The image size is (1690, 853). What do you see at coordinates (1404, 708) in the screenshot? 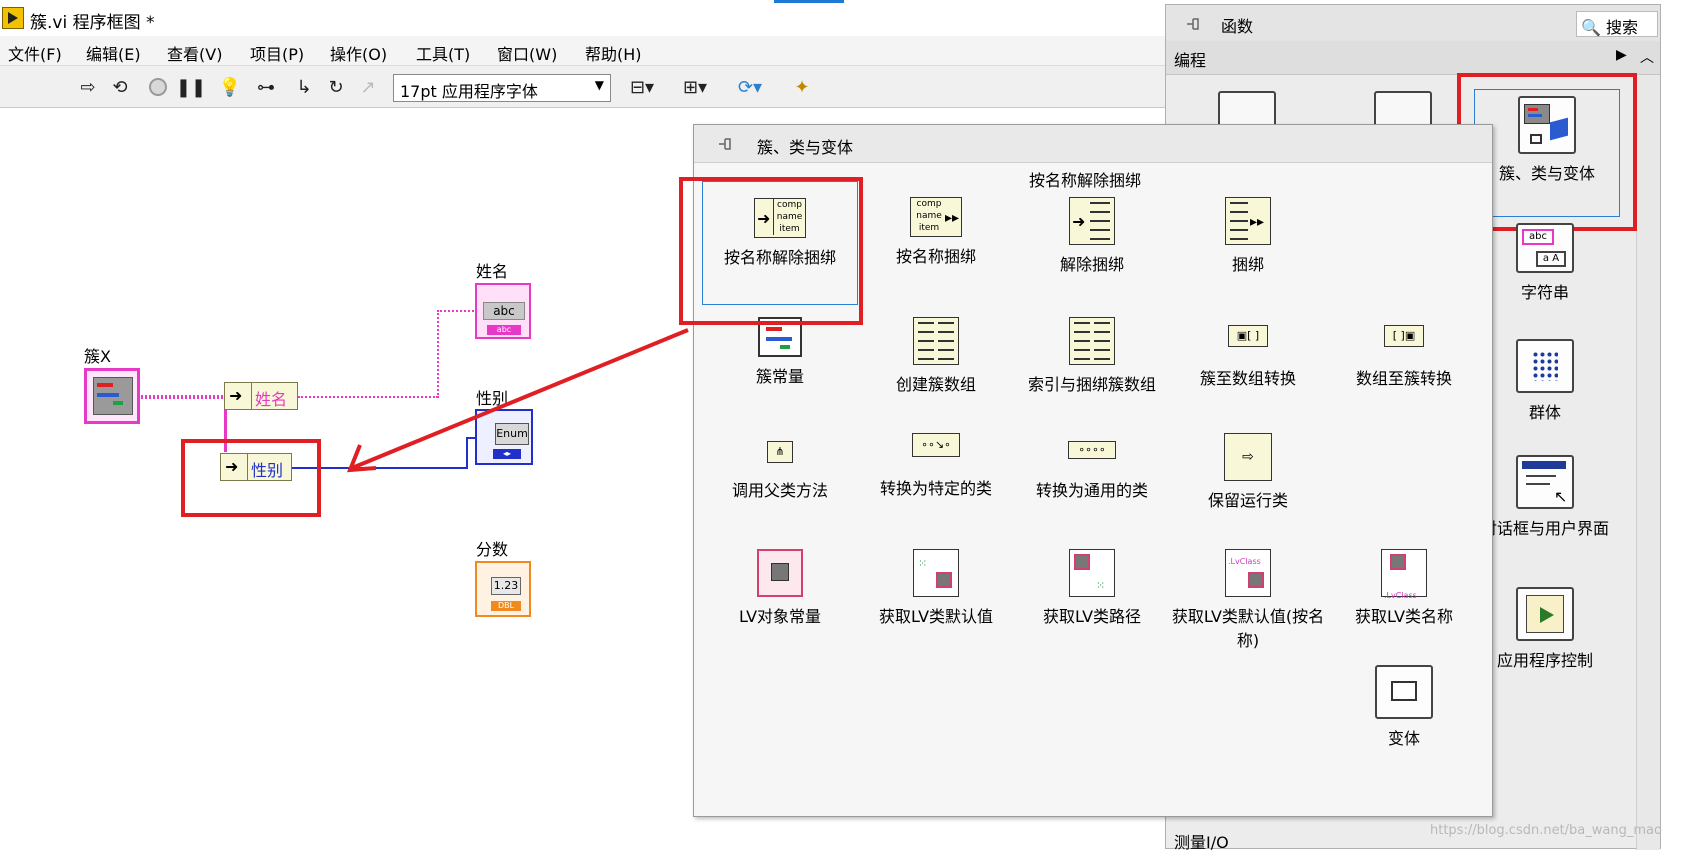
I see `palette-item-variant: 变体` at bounding box center [1404, 708].